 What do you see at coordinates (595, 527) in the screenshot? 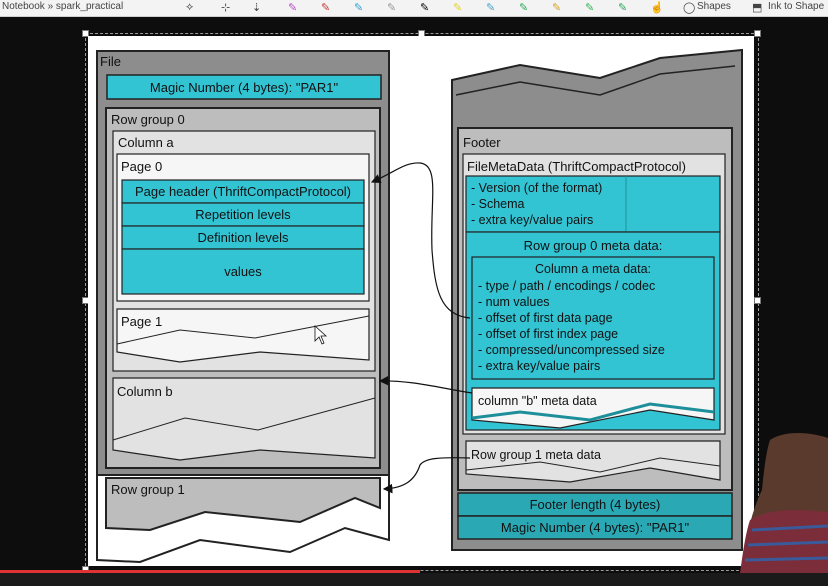
I see `footer-magic-number: Magic Number (4 bytes): "PAR1"` at bounding box center [595, 527].